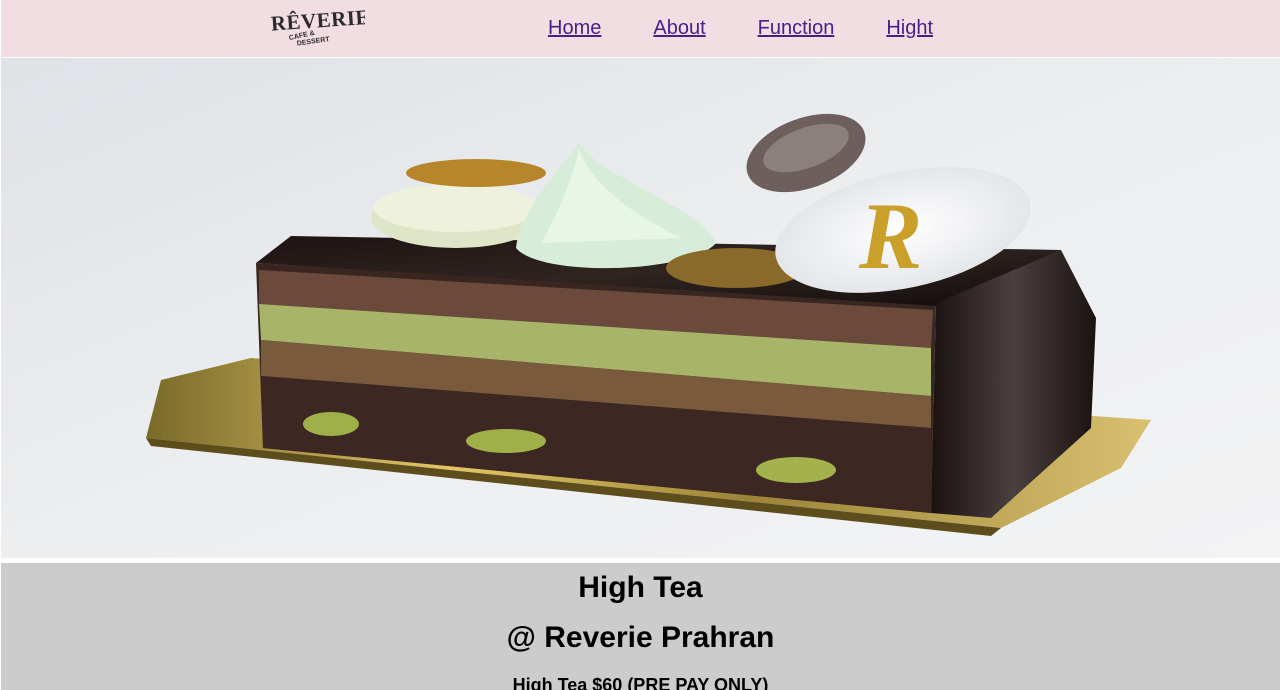 The width and height of the screenshot is (1280, 690). Describe the element at coordinates (909, 28) in the screenshot. I see `nav-hight-link: Hight` at that location.